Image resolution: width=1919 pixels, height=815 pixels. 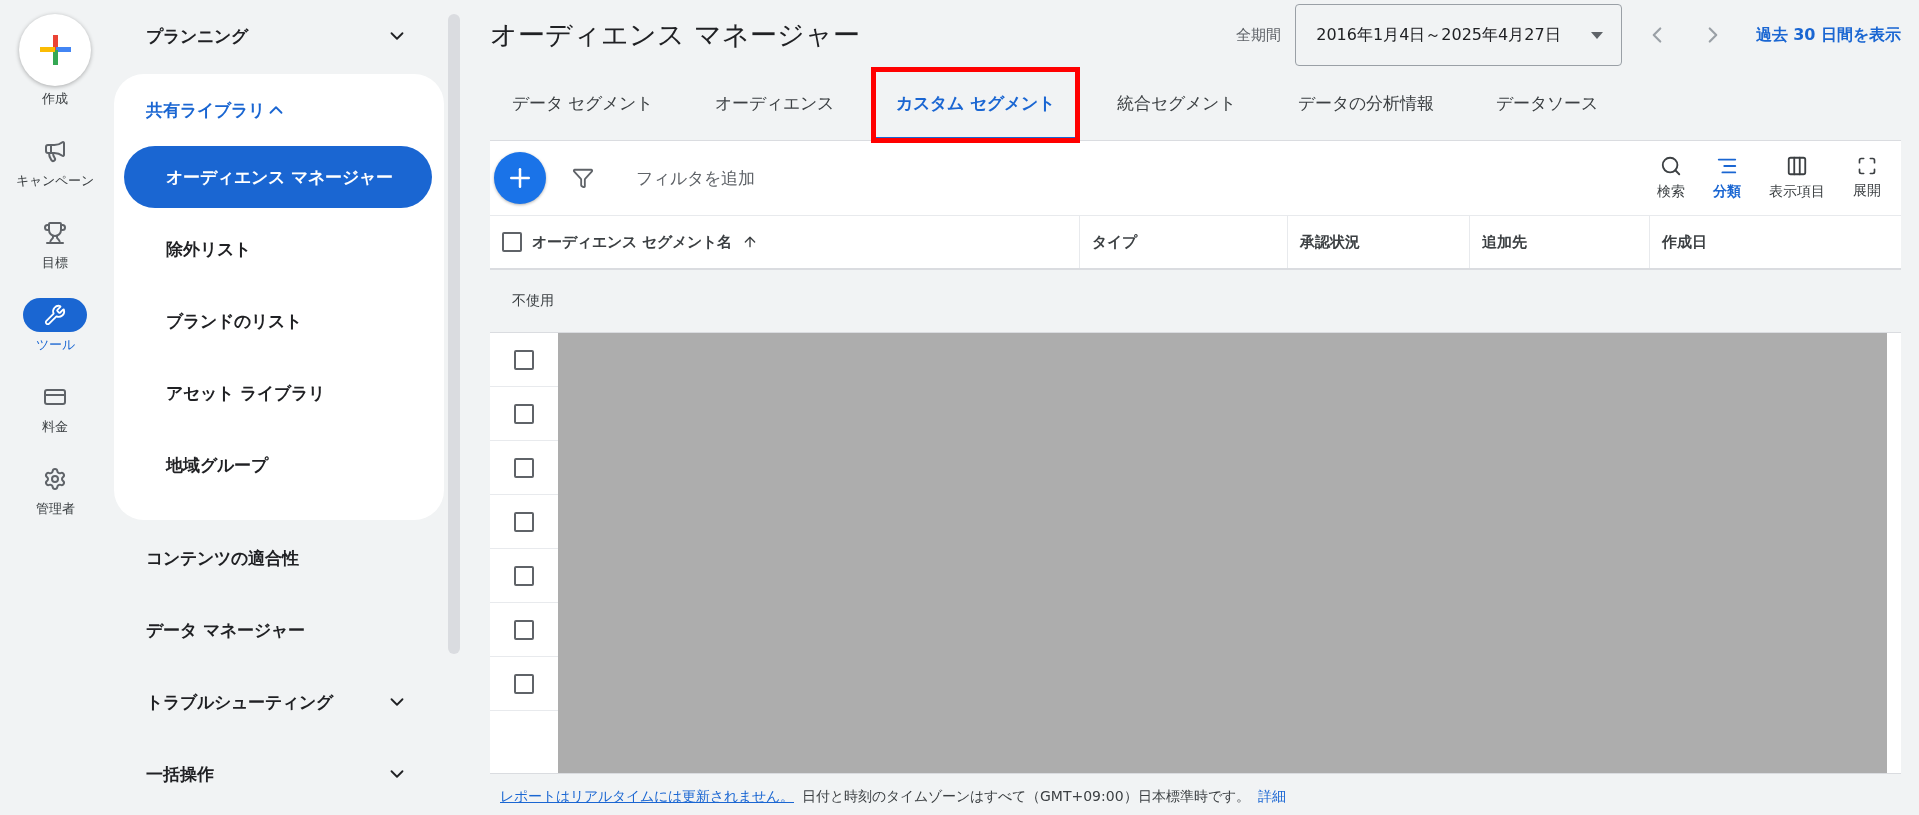 I want to click on nav-item: トラブルシューティング, so click(x=279, y=702).